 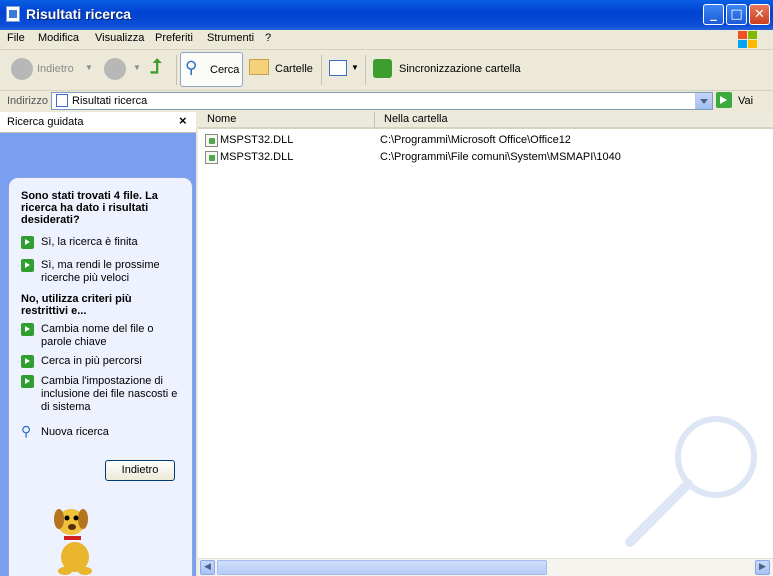 I want to click on sync-icon, so click(x=382, y=68).